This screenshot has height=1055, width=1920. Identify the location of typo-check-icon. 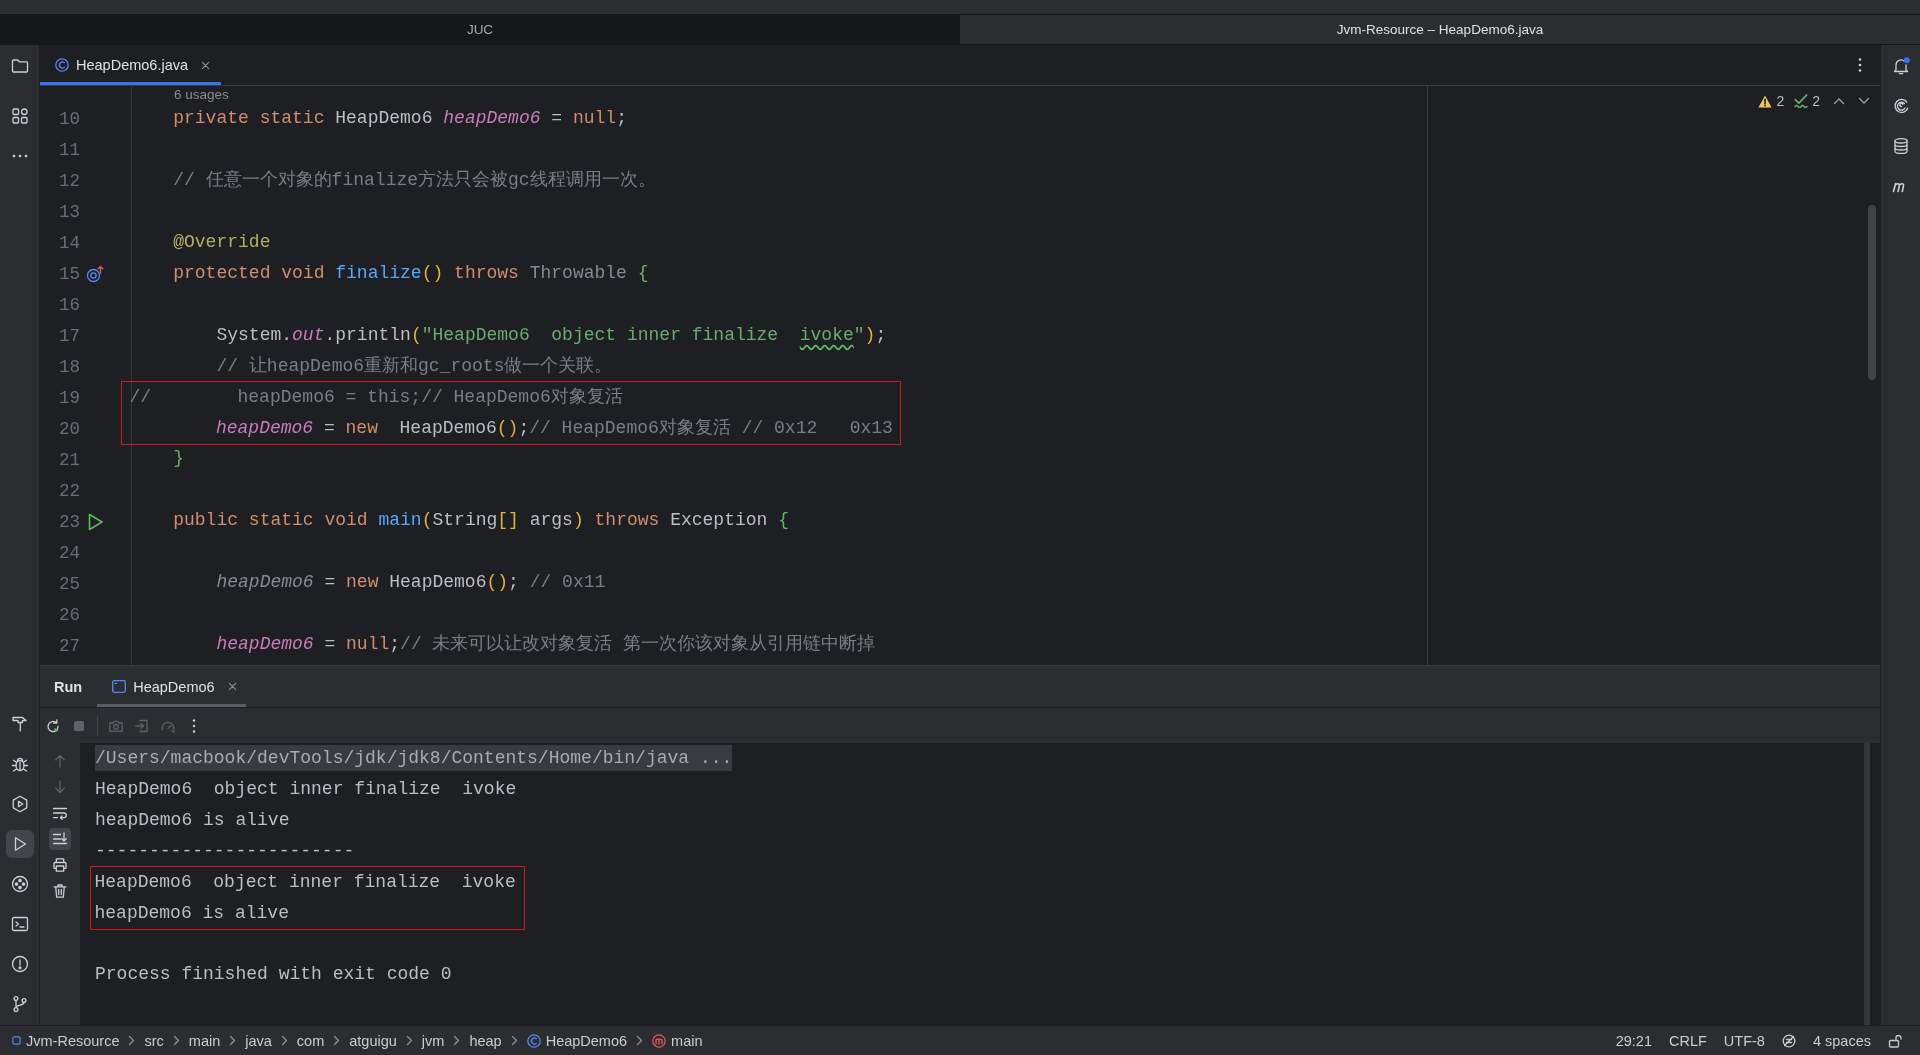
(1801, 101).